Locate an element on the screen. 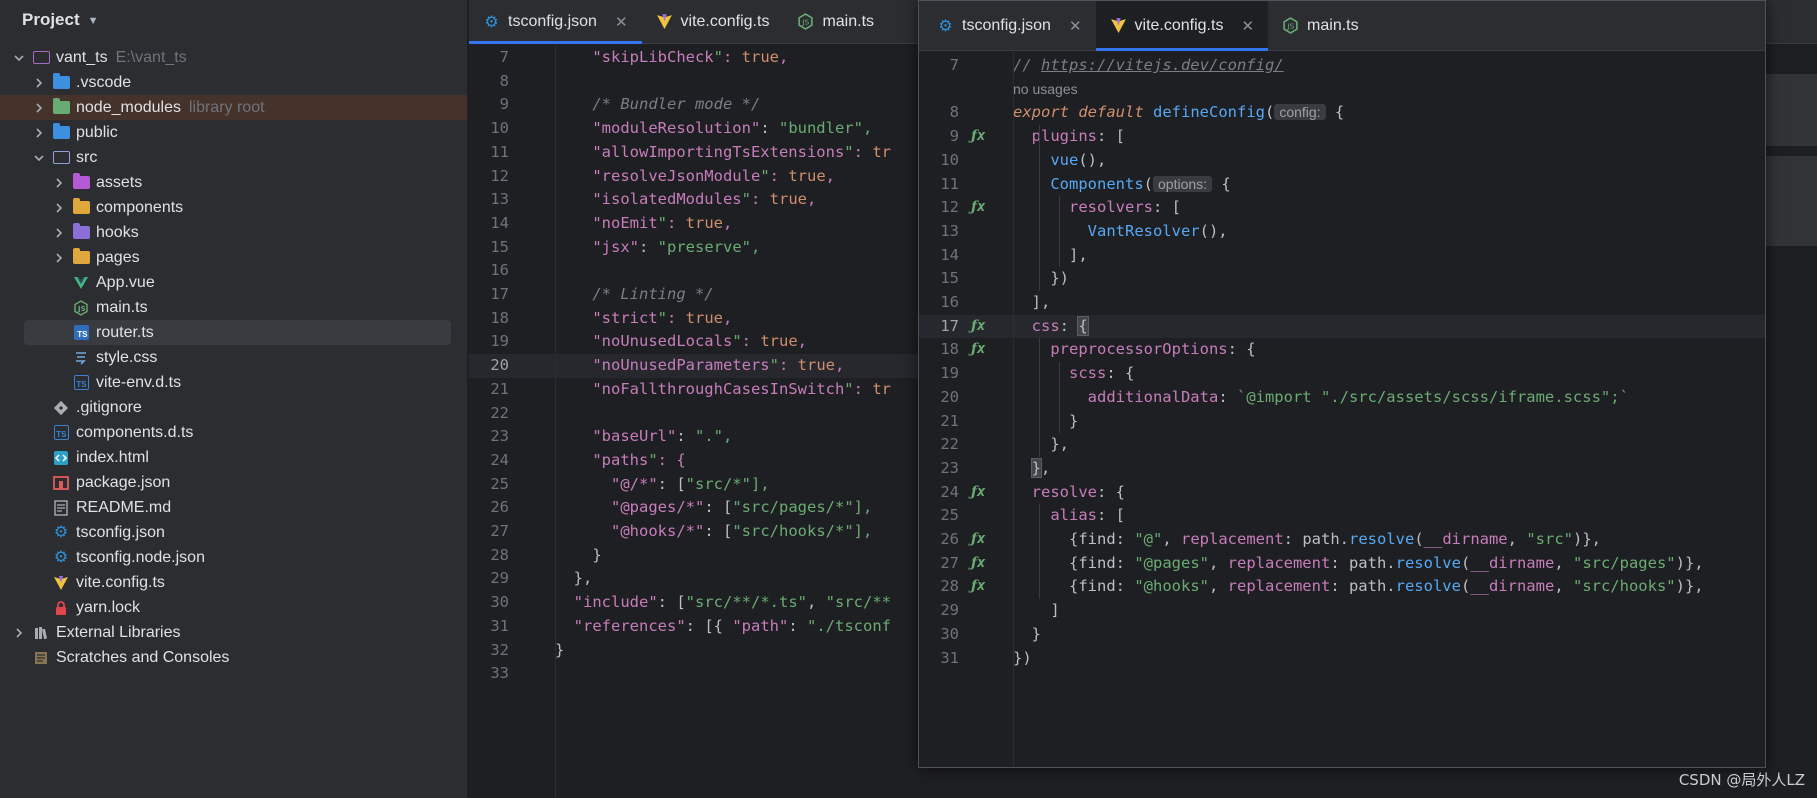  code-line: "noEmit": true, is located at coordinates (662, 222).